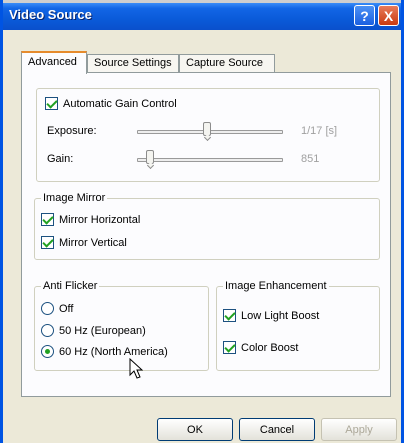 The width and height of the screenshot is (404, 443). What do you see at coordinates (47, 242) in the screenshot?
I see `mirror-vertical-checkbox` at bounding box center [47, 242].